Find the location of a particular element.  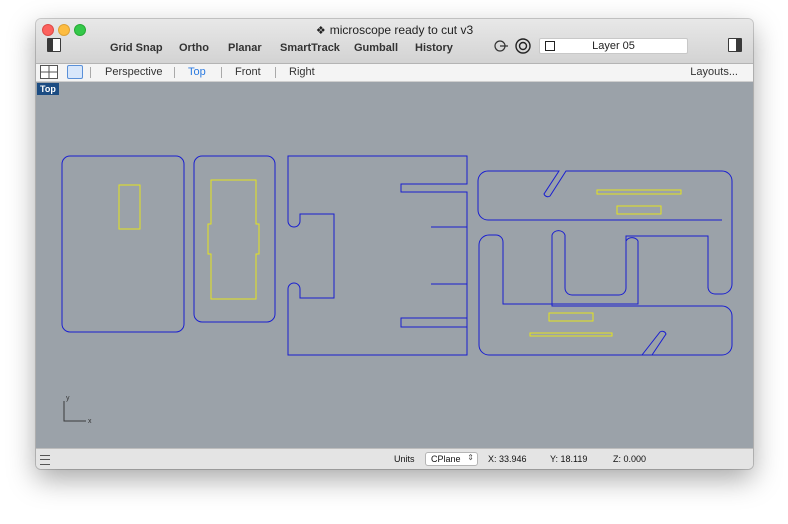

history-toggle: History is located at coordinates (434, 48).